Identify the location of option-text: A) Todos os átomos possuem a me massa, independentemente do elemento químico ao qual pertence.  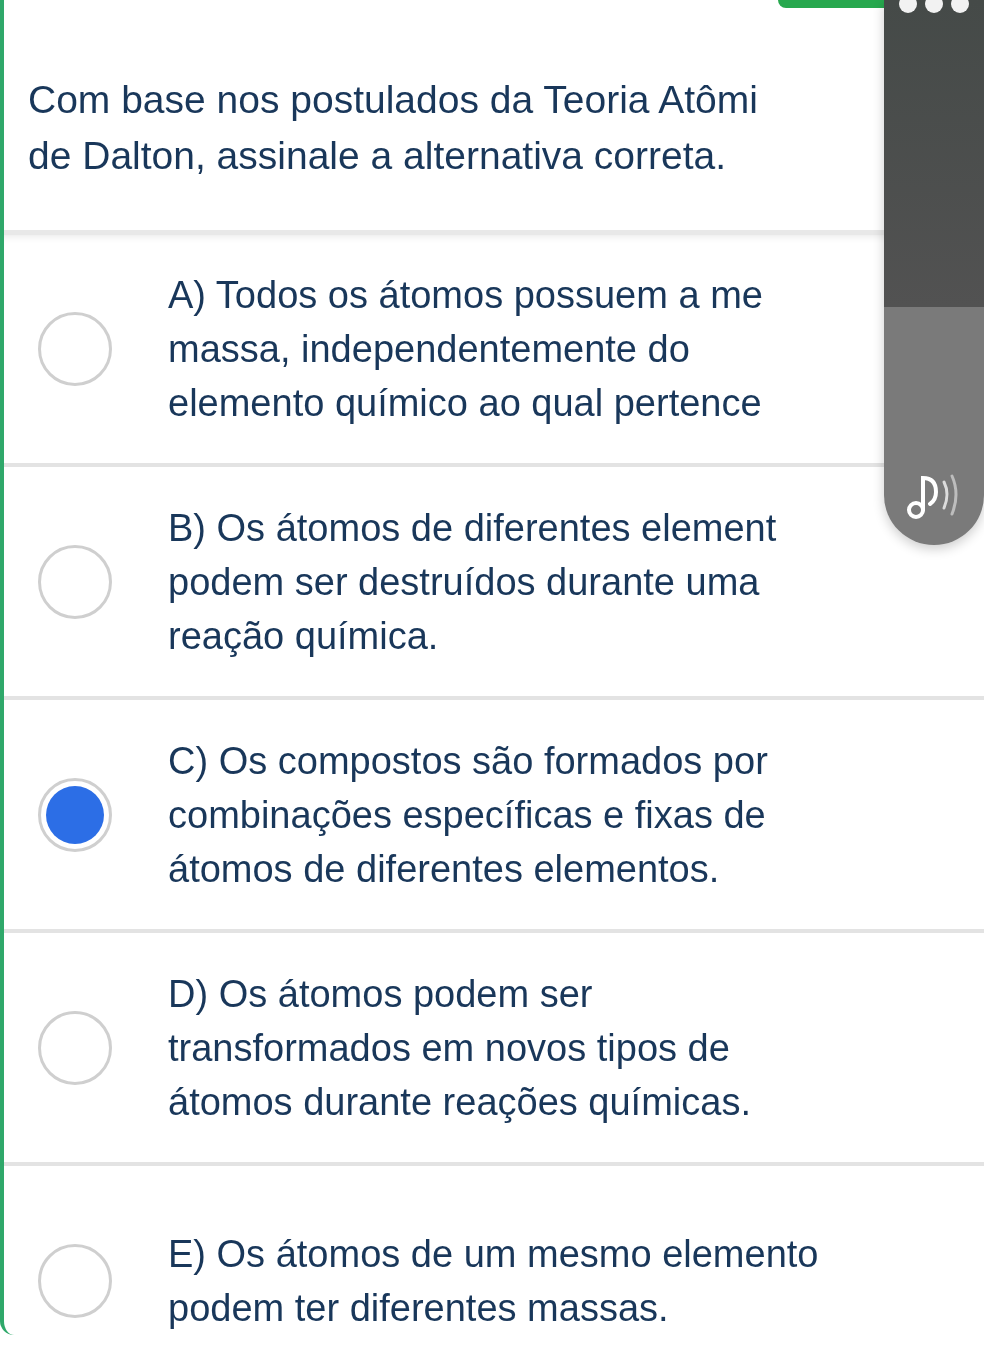
(465, 349).